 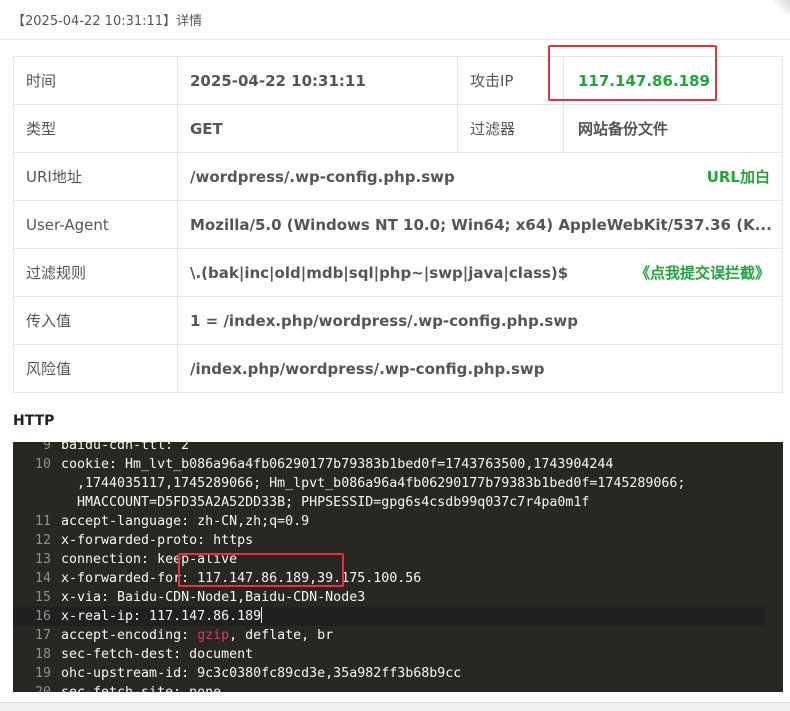 What do you see at coordinates (95, 368) in the screenshot?
I see `risk-value-label: 风险值` at bounding box center [95, 368].